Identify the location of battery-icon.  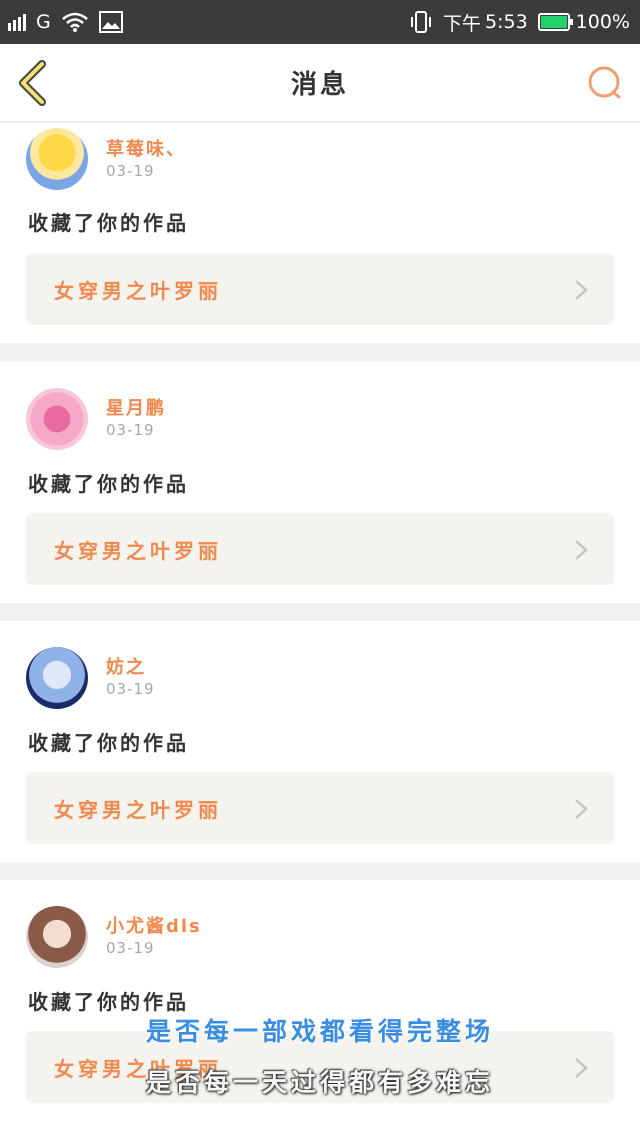
(555, 22).